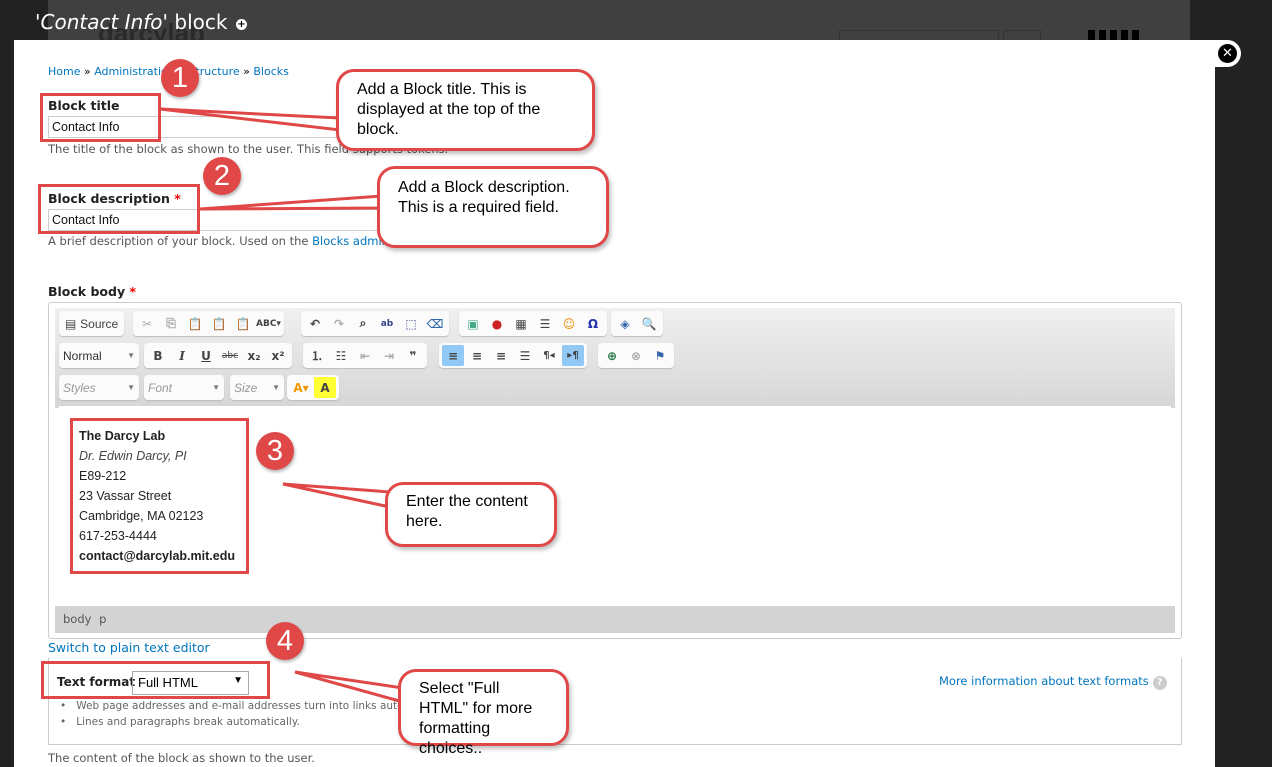 The image size is (1272, 767). Describe the element at coordinates (1115, 35) in the screenshot. I see `background-logo` at that location.